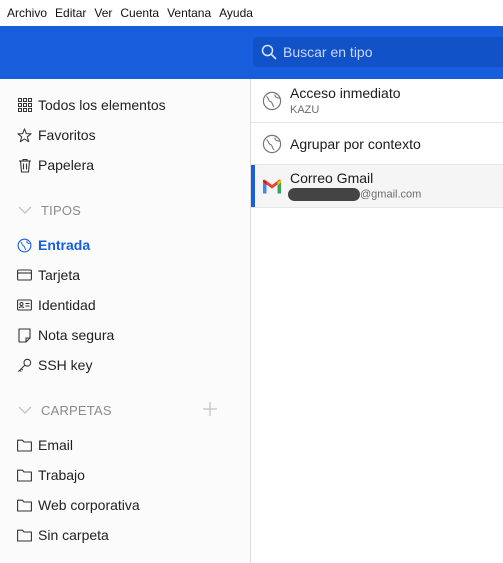 The image size is (503, 563). I want to click on folders-section-header: CARPETAS, so click(64, 410).